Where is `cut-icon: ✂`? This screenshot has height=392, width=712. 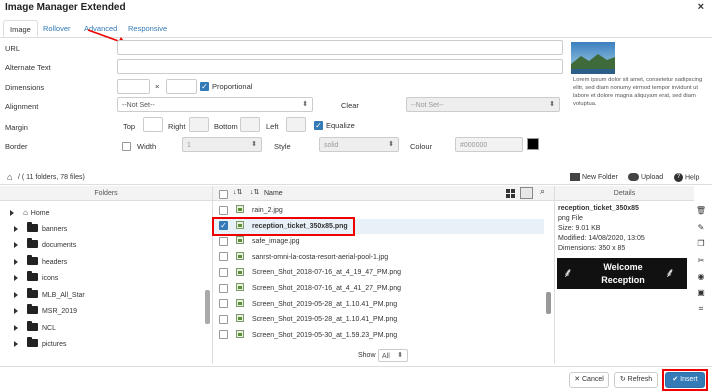 cut-icon: ✂ is located at coordinates (701, 261).